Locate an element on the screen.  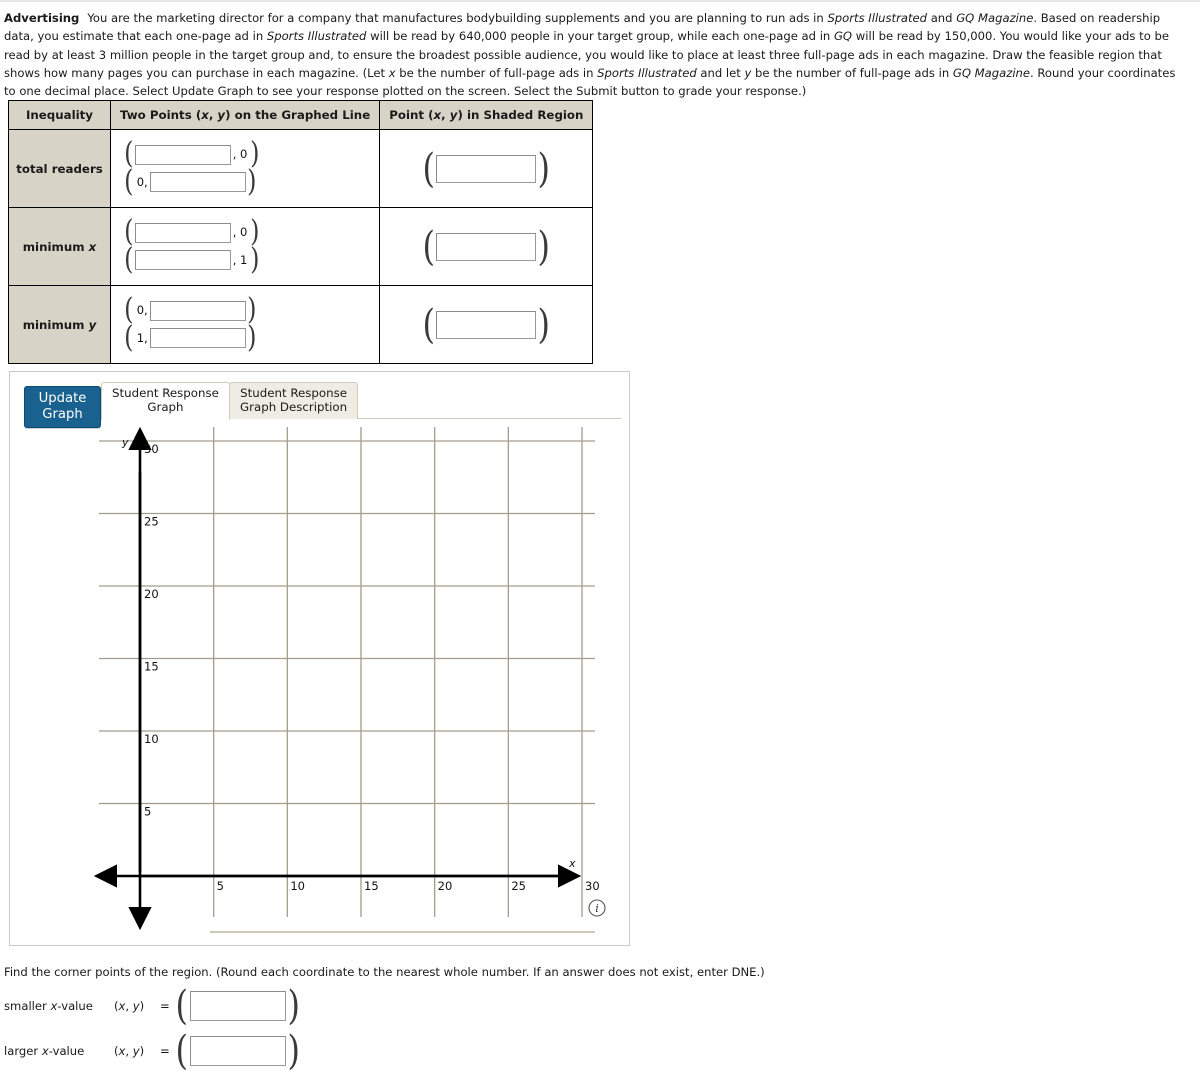
answer-row-larger-x: larger x-value (x, y) = ( ) is located at coordinates (152, 1051).